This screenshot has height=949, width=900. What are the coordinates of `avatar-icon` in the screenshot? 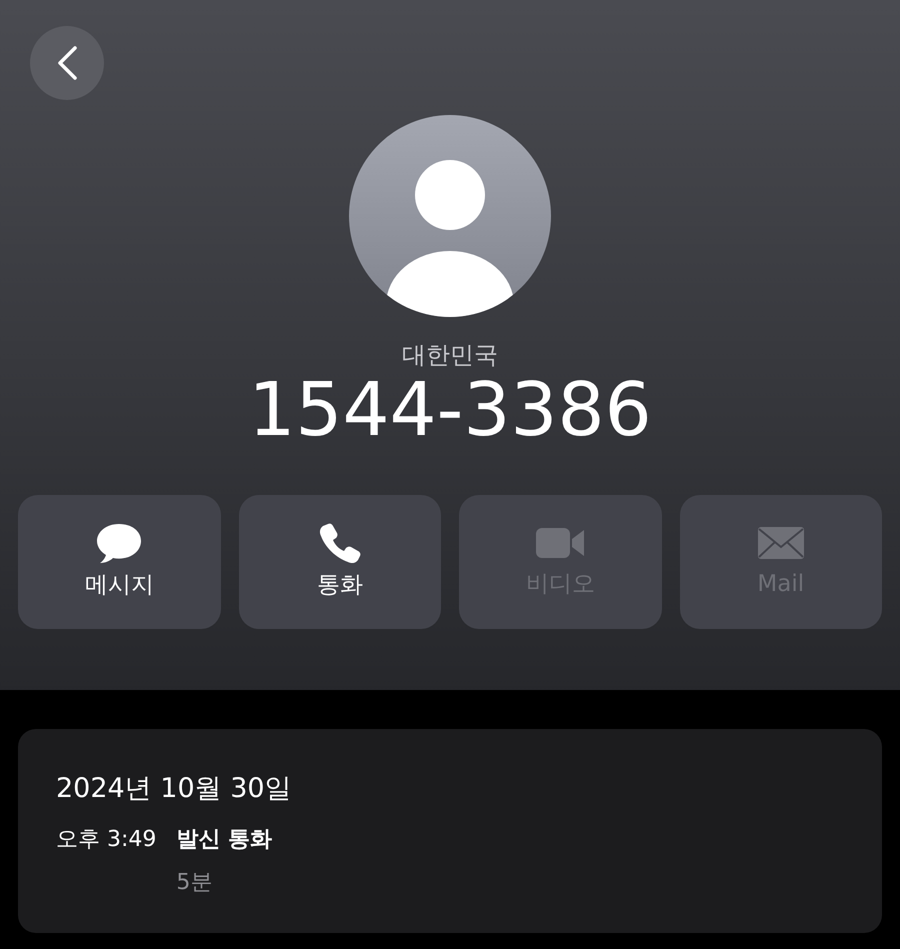 It's located at (450, 216).